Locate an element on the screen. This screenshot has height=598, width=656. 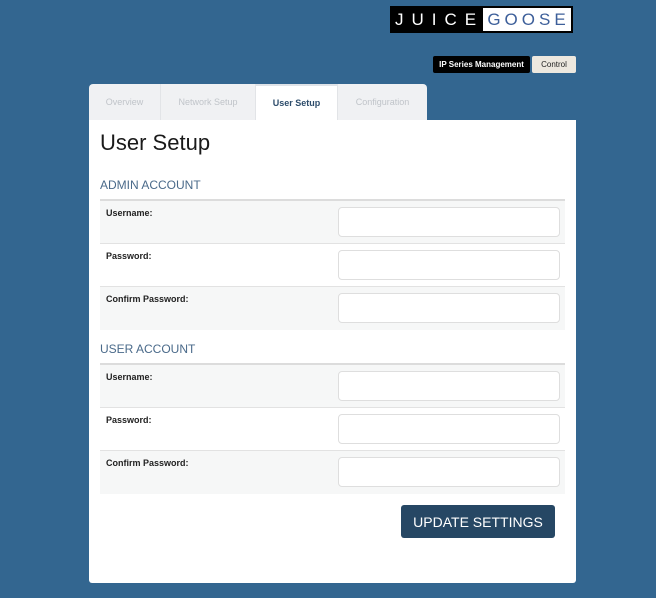
brand-logo: JUICE GOOSE is located at coordinates (481, 19).